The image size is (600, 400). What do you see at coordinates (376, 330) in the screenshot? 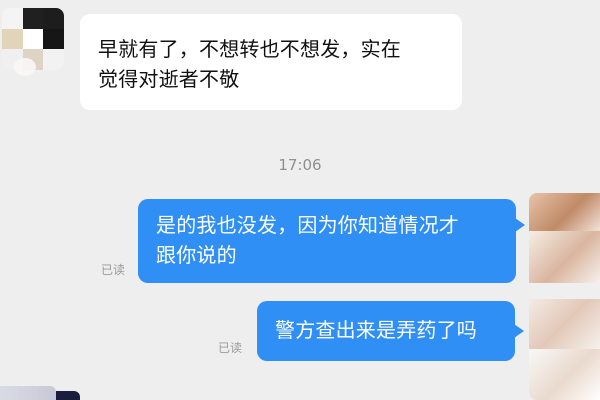
I see `message-text-line: 警方查出来是弄药了吗` at bounding box center [376, 330].